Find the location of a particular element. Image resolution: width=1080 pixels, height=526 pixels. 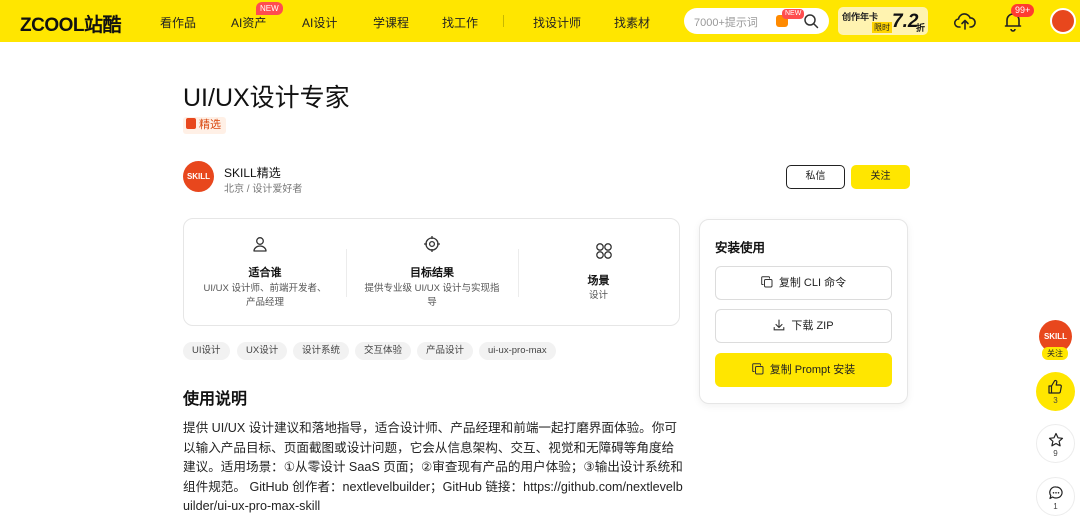

nav-item-ai-design: AI设计 is located at coordinates (319, 22).